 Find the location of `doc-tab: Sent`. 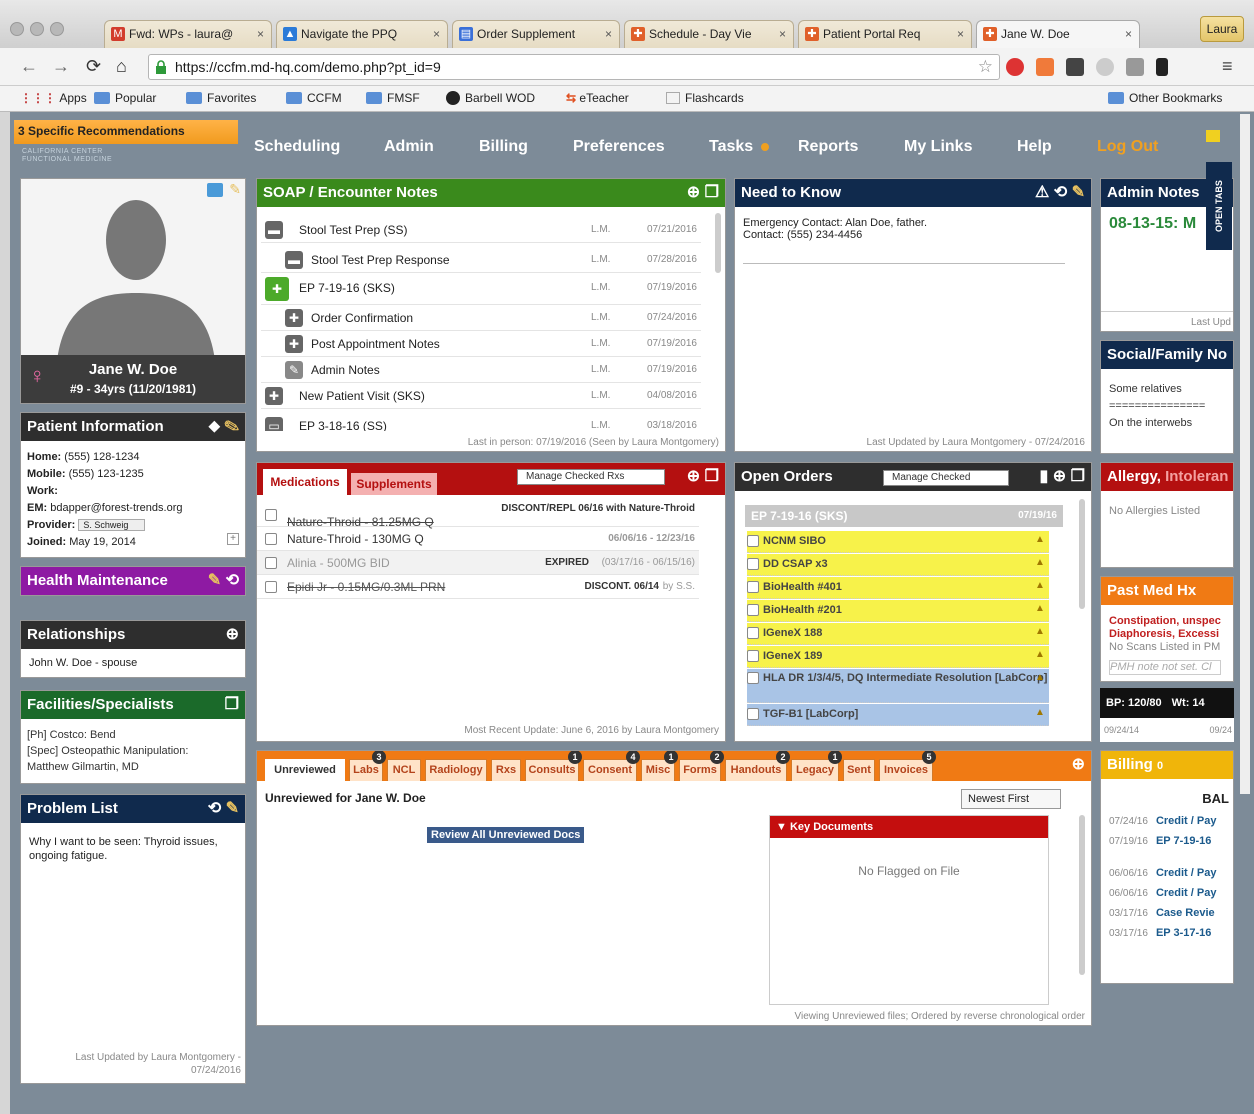

doc-tab: Sent is located at coordinates (859, 770).